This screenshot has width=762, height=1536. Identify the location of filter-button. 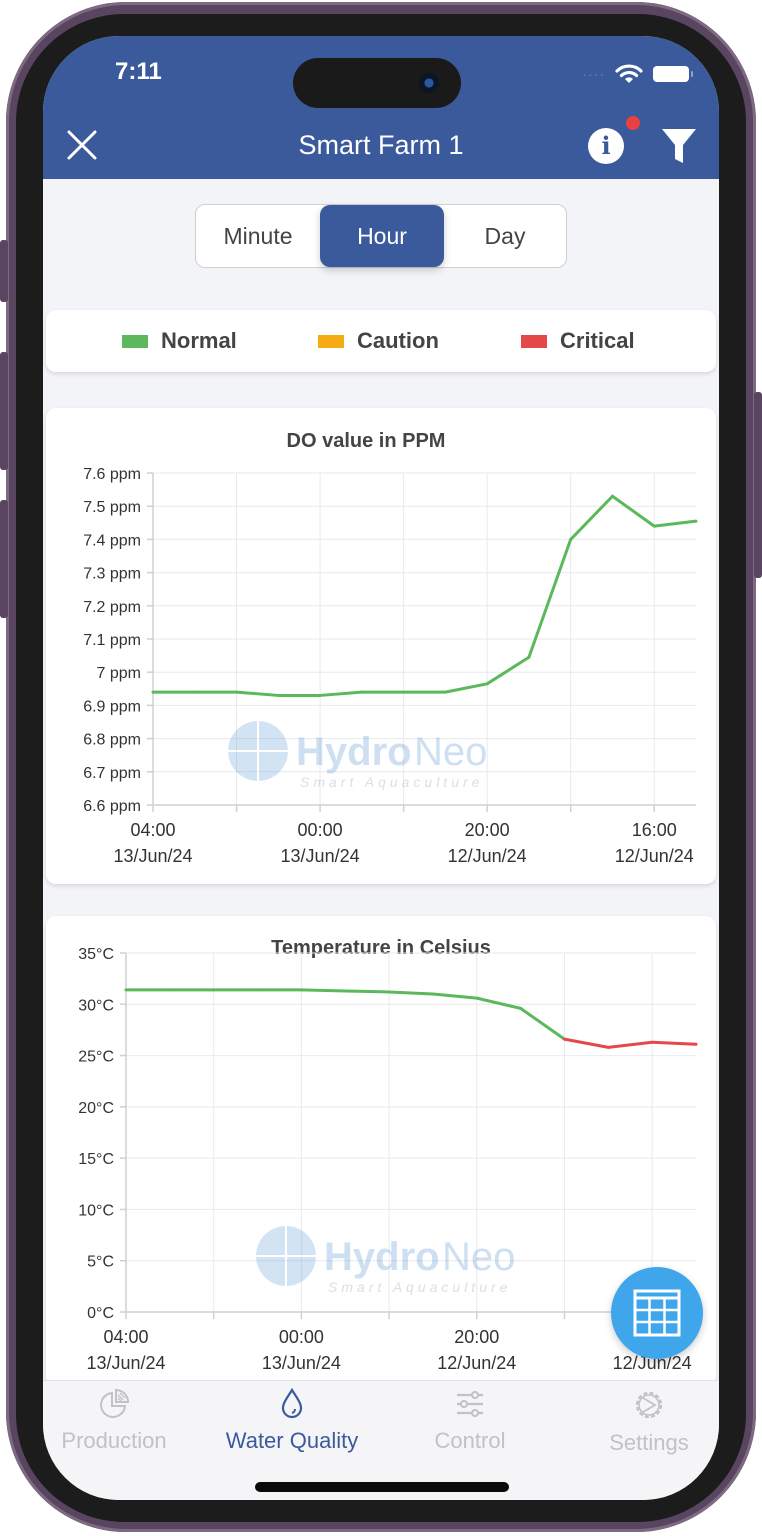
(679, 146).